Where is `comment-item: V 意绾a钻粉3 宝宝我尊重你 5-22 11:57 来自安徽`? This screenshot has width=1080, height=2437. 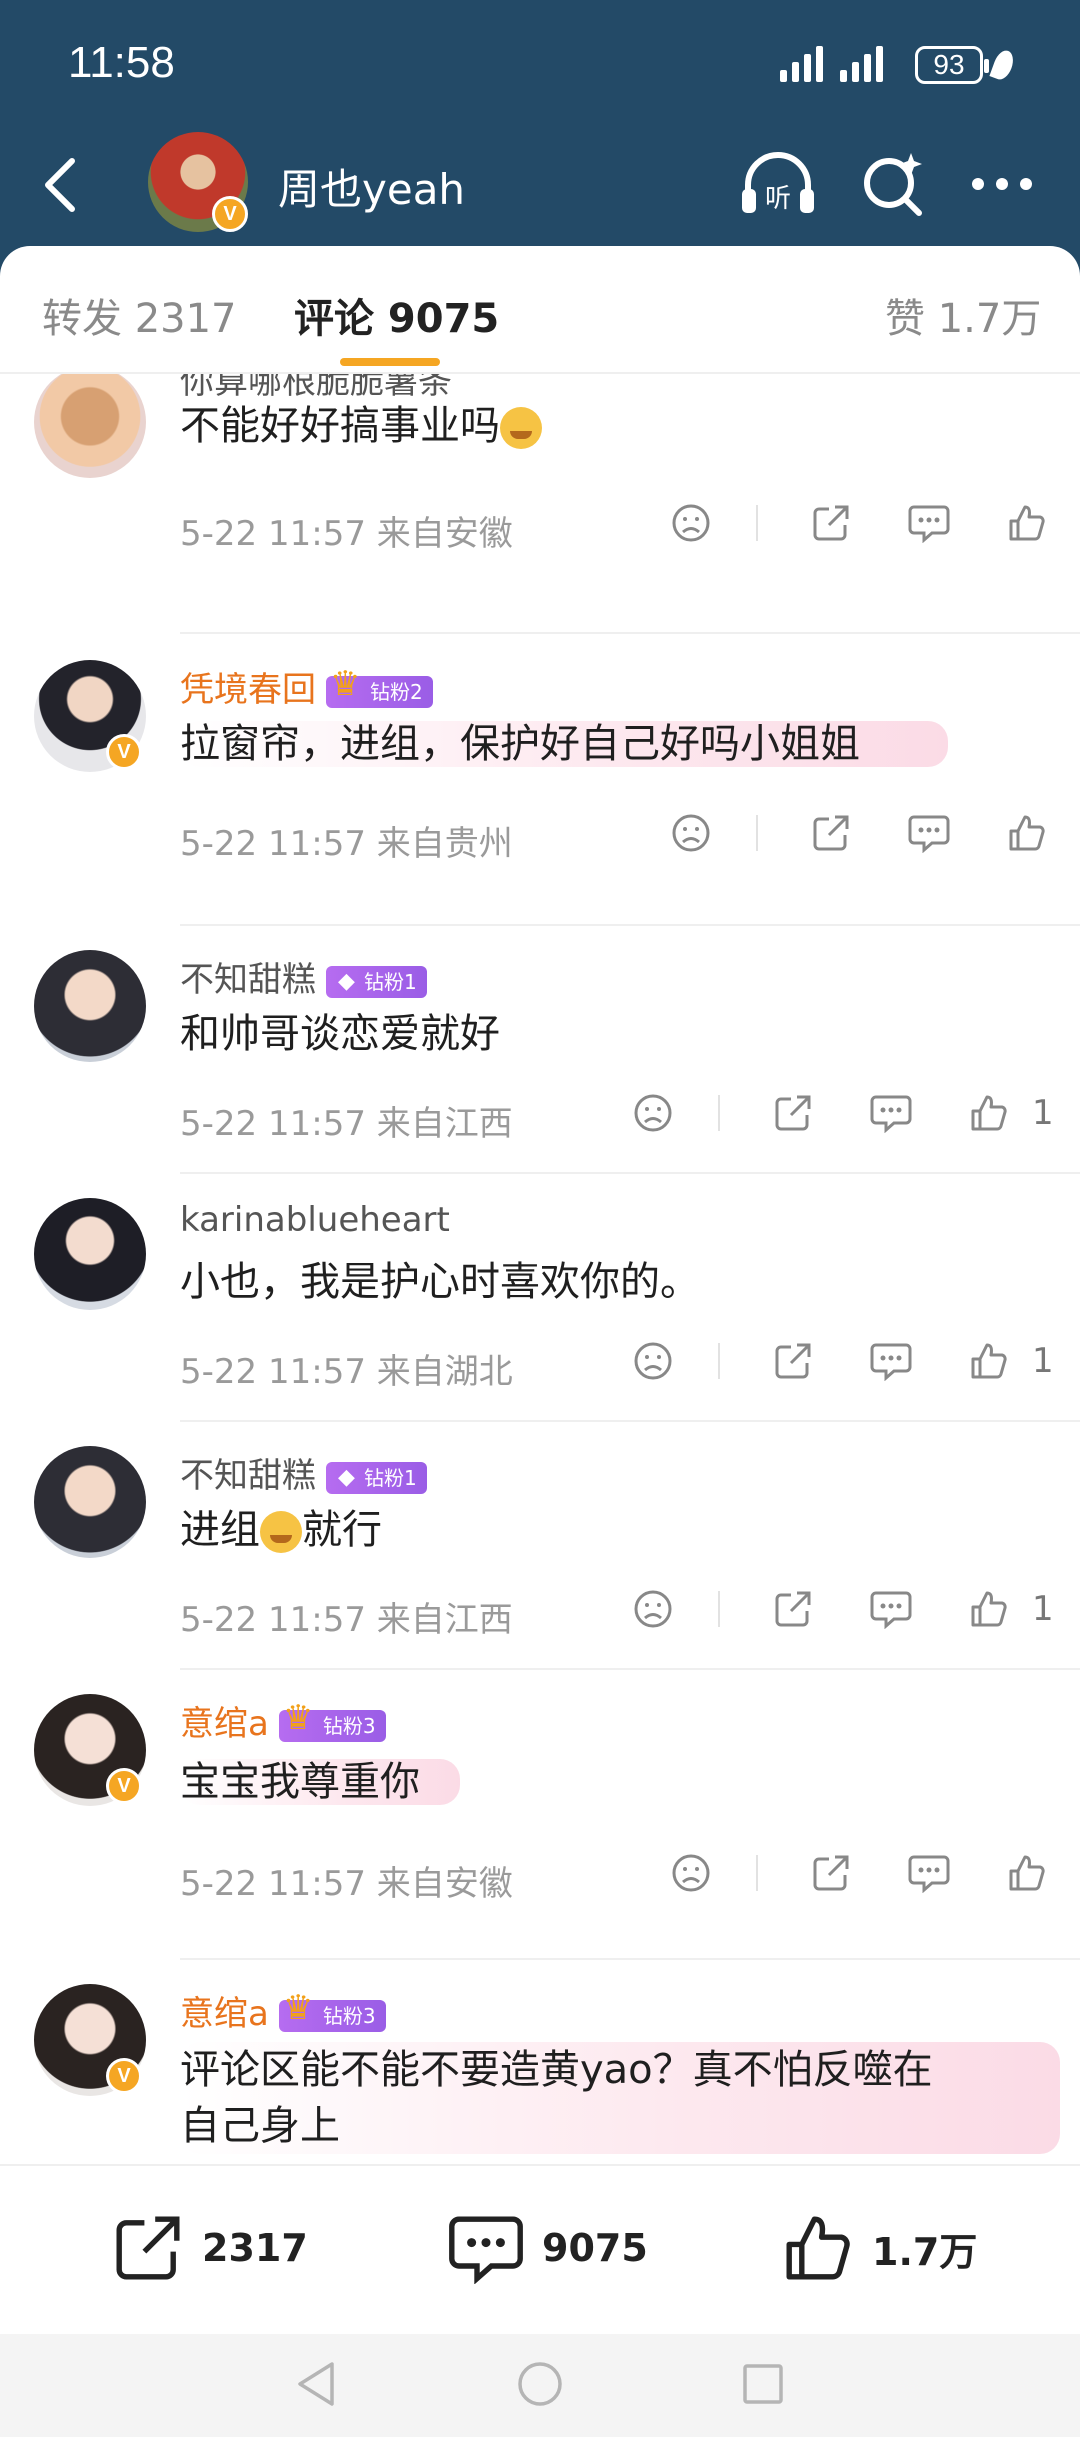 comment-item: V 意绾a钻粉3 宝宝我尊重你 5-22 11:57 来自安徽 is located at coordinates (540, 1815).